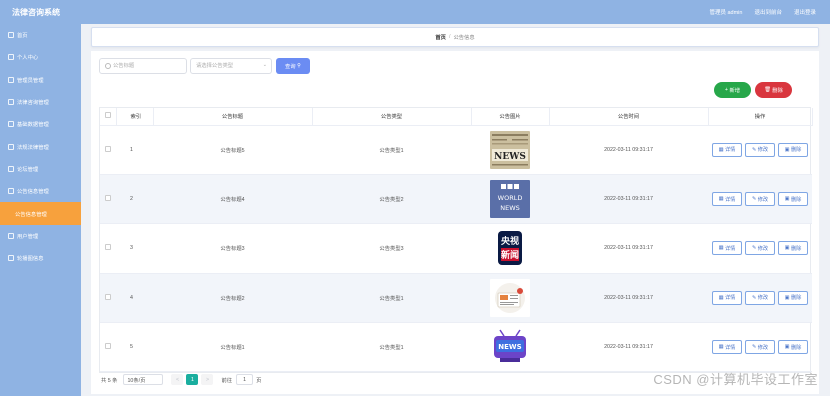 The width and height of the screenshot is (830, 396). What do you see at coordinates (232, 150) in the screenshot?
I see `row-title: 公告标题5` at bounding box center [232, 150].